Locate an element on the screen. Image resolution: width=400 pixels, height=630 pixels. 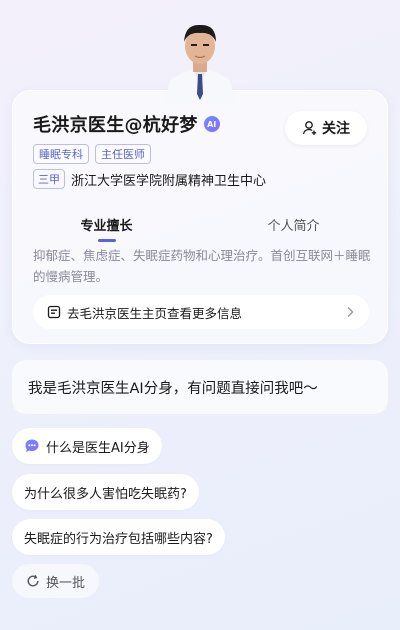
ai-badge-icon: AI is located at coordinates (211, 124).